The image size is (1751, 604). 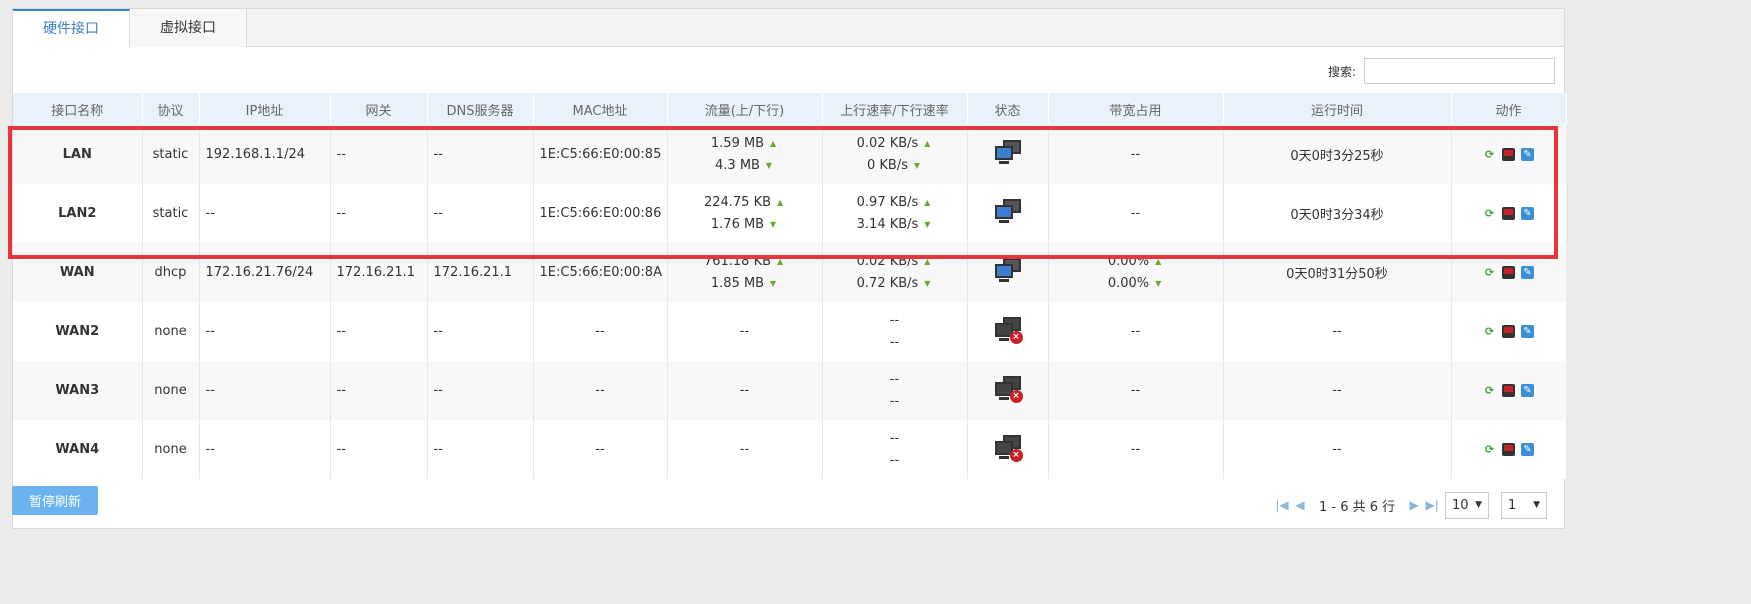 I want to click on mac-address: 1E:C5:66:E0:00:85, so click(x=600, y=154).